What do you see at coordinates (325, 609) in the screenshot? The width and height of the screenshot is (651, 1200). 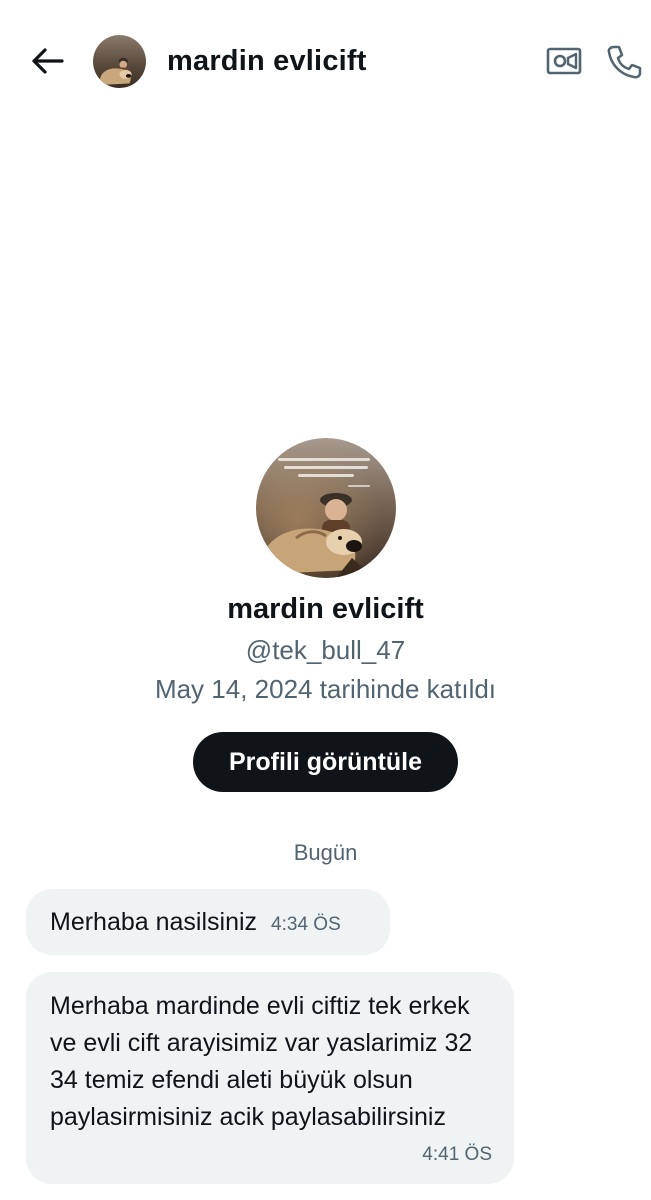 I see `profile-name: mardin evlicift` at bounding box center [325, 609].